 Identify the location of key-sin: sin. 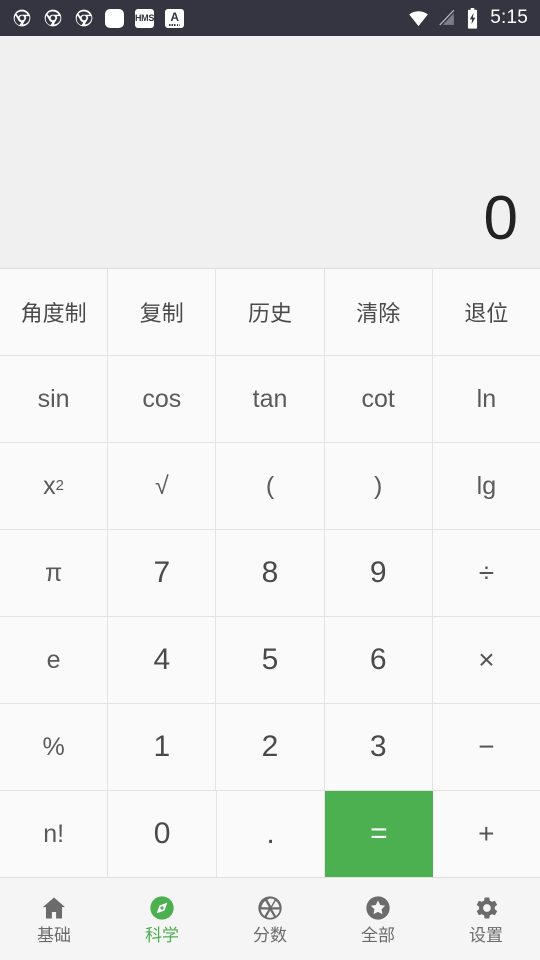
(54, 399).